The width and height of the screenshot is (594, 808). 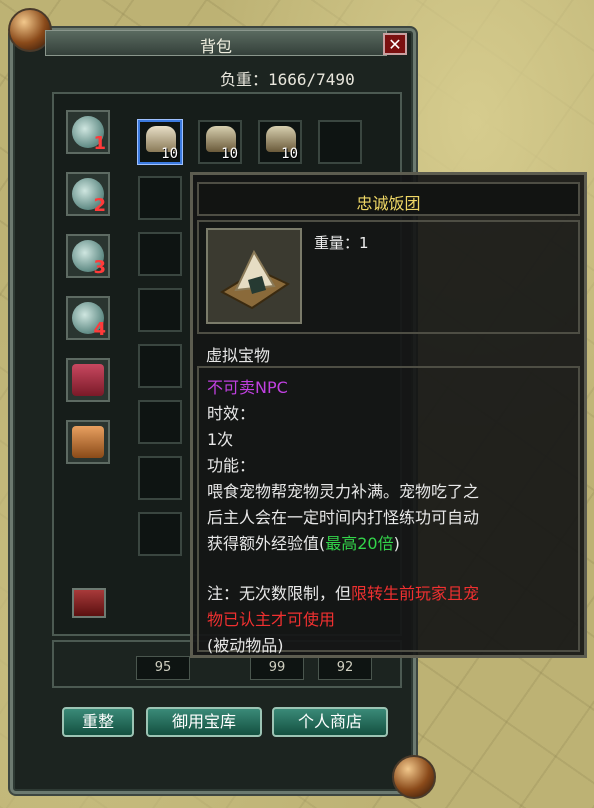 What do you see at coordinates (266, 543) in the screenshot?
I see `description-text: 获得额外经验值(` at bounding box center [266, 543].